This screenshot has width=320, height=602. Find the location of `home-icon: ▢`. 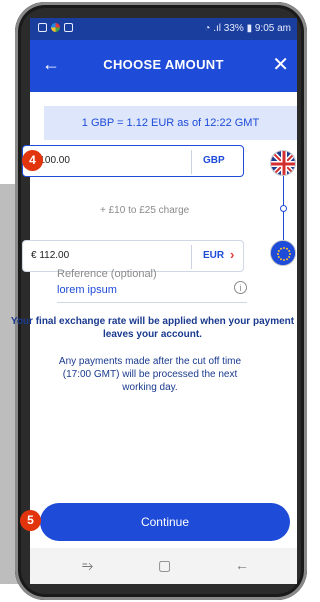

home-icon: ▢ is located at coordinates (164, 565).